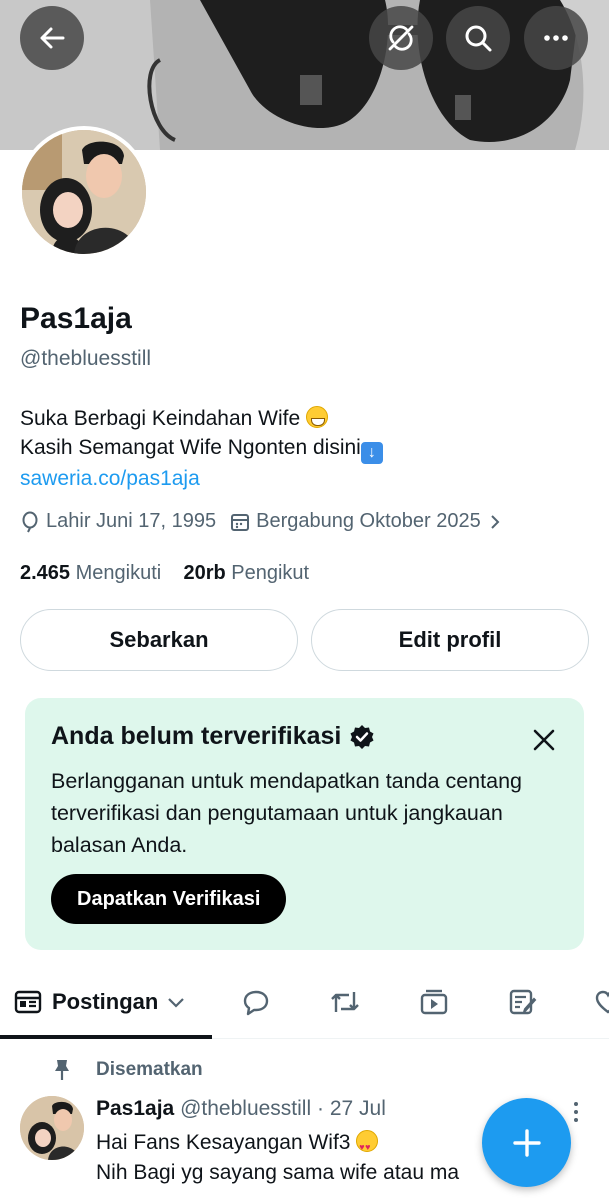 The height and width of the screenshot is (1200, 609). Describe the element at coordinates (163, 418) in the screenshot. I see `bio-line-1: Suka Berbagi Keindahan Wife` at that location.